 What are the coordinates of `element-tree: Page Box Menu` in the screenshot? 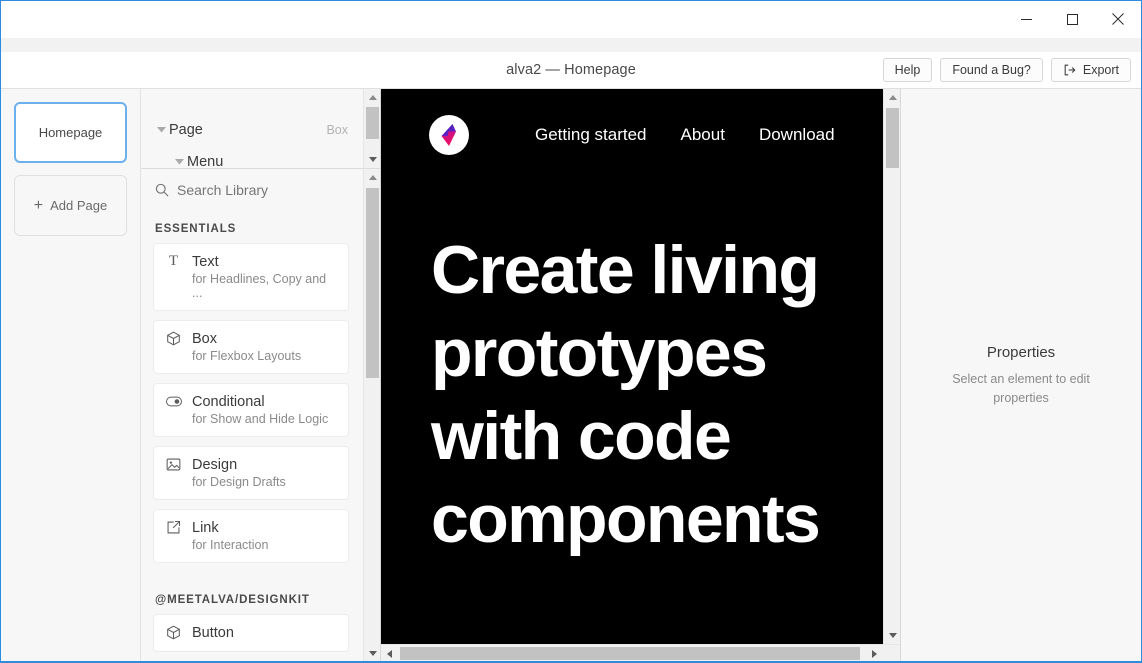 It's located at (260, 129).